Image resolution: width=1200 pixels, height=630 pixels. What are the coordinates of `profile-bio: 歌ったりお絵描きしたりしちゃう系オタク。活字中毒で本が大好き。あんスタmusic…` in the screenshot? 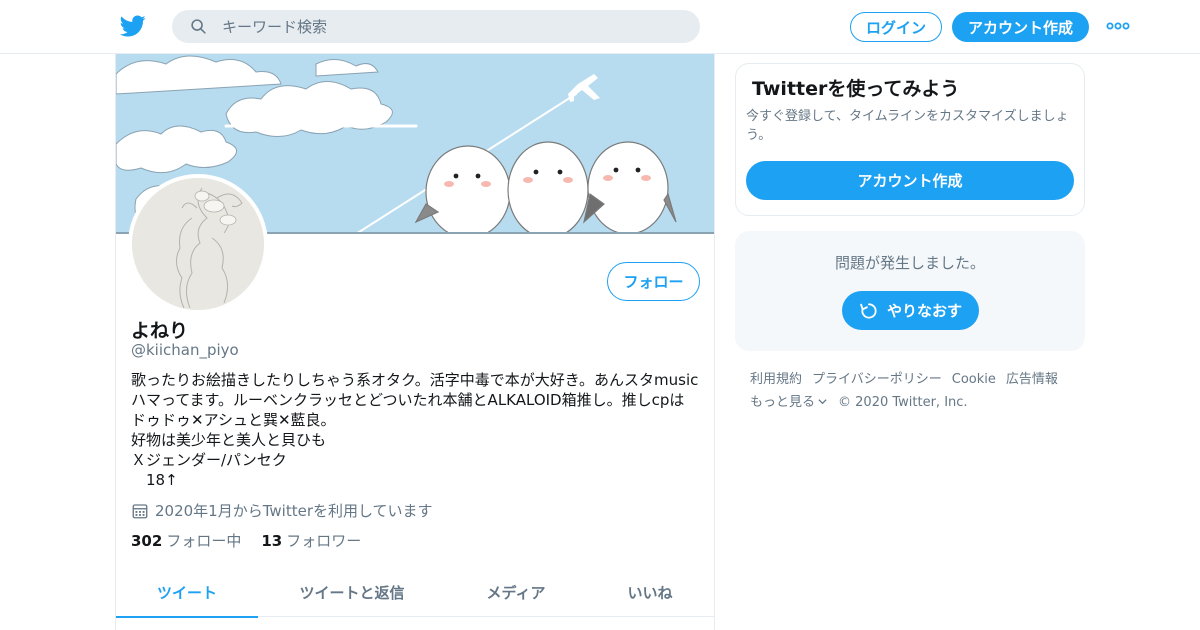 It's located at (418, 430).